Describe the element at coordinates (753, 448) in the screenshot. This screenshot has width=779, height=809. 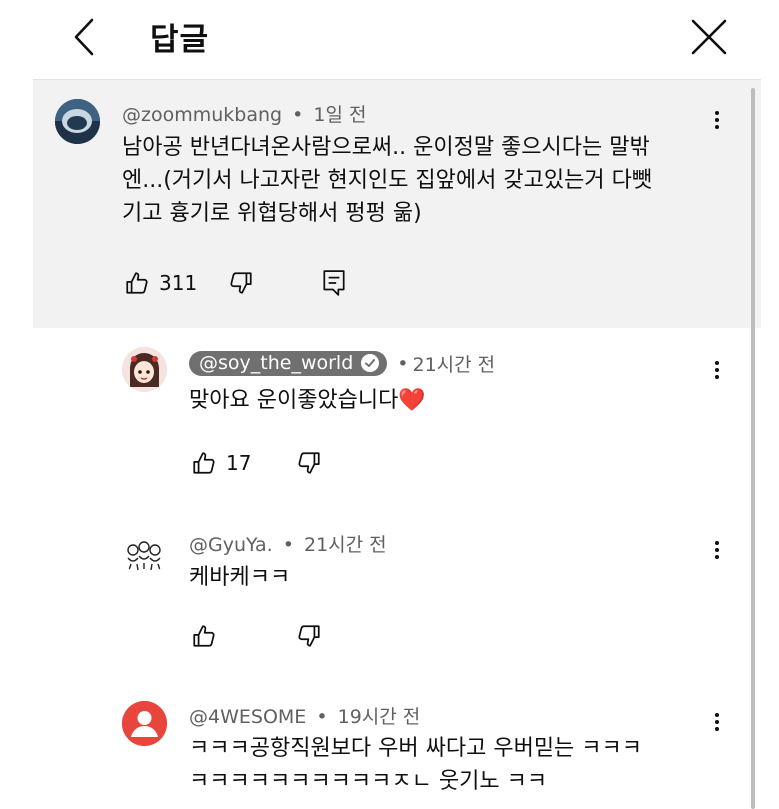
I see `scrollbar` at that location.